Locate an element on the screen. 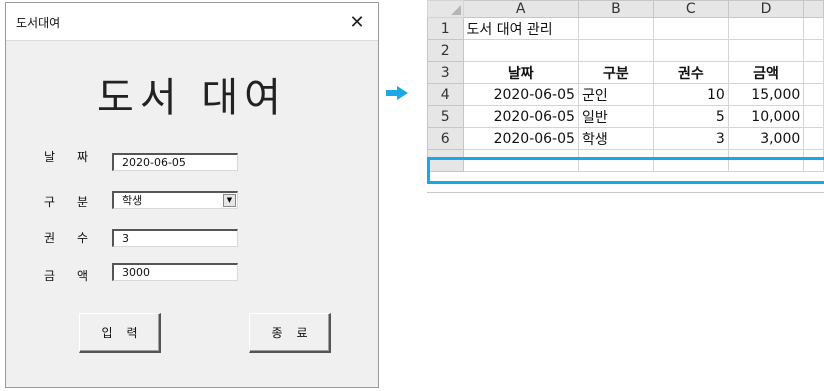 This screenshot has height=391, width=824. table-cell: 일반 is located at coordinates (615, 116).